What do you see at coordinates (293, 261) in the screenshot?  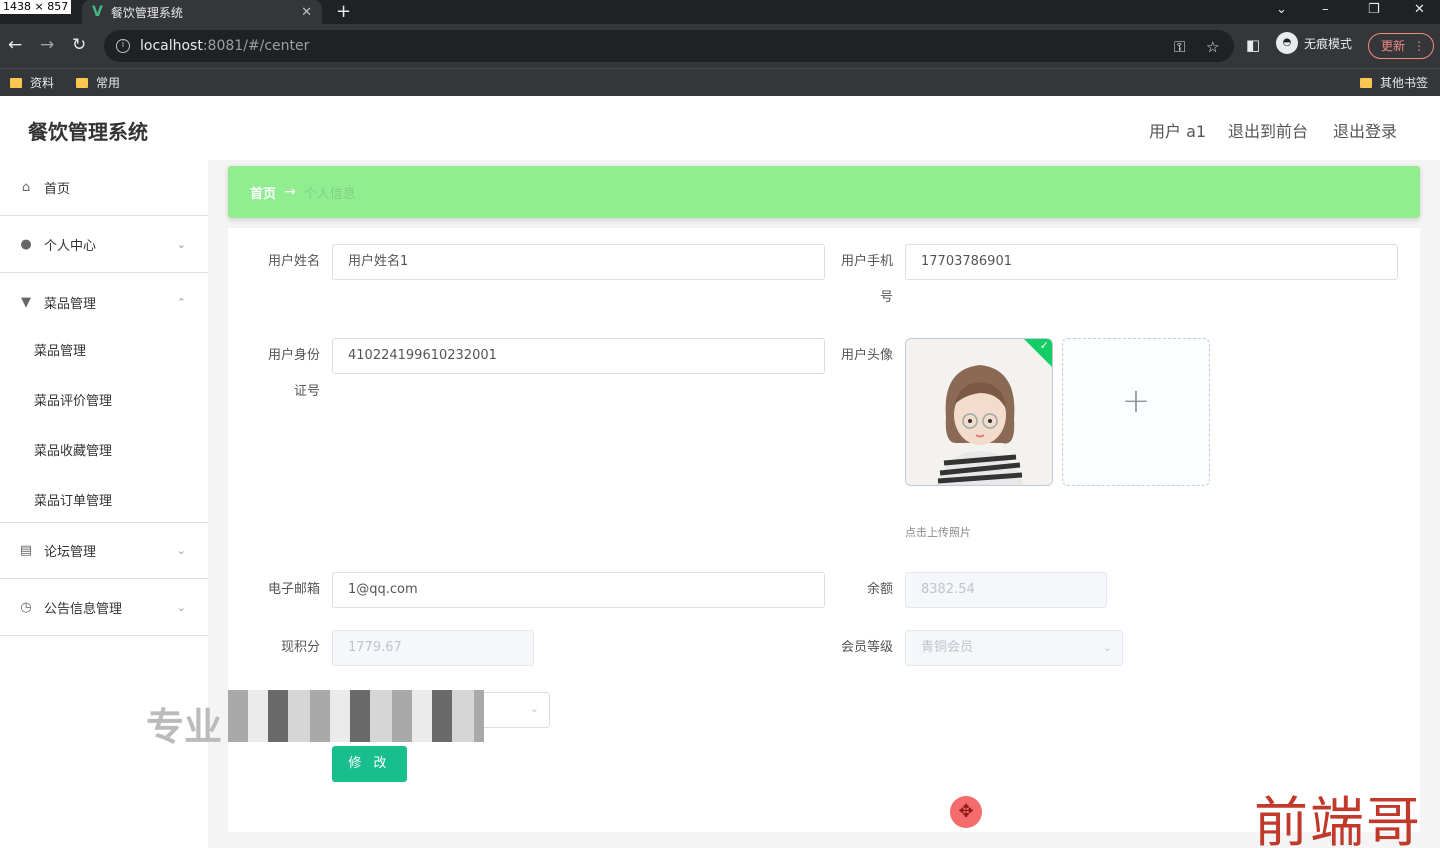 I see `username-label: 用户姓名` at bounding box center [293, 261].